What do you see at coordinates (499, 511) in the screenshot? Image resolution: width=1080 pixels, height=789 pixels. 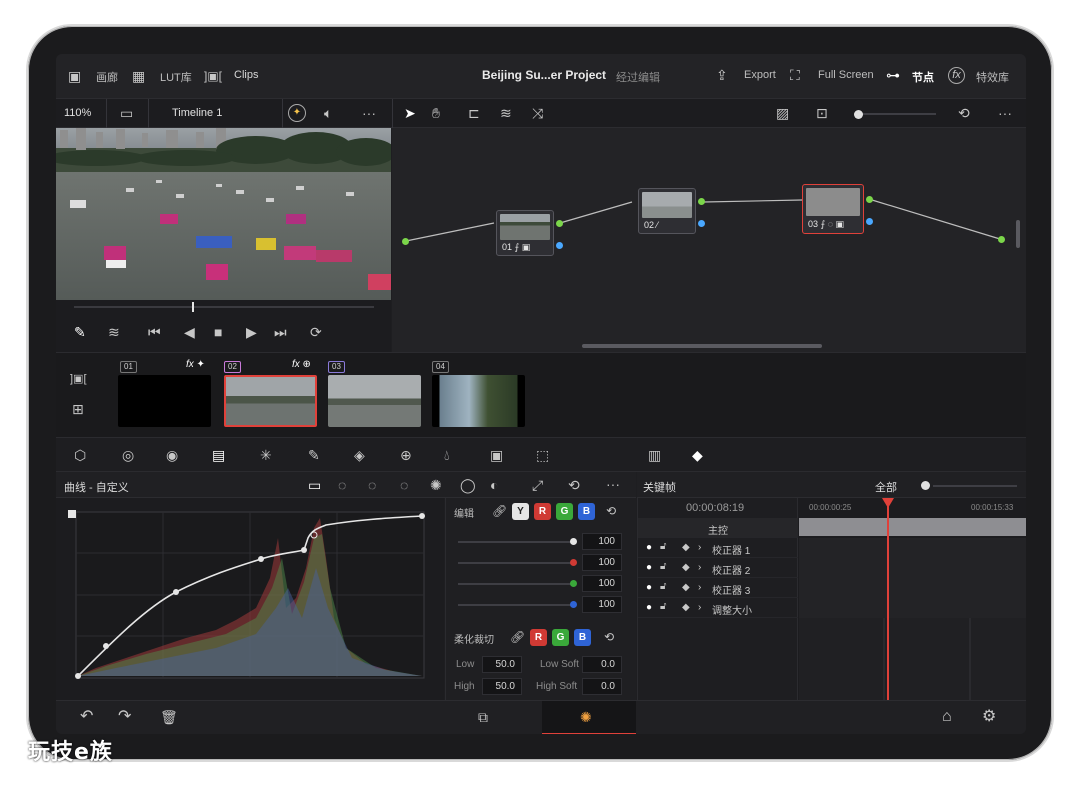 I see `link-icon: 🔗︎` at bounding box center [499, 511].